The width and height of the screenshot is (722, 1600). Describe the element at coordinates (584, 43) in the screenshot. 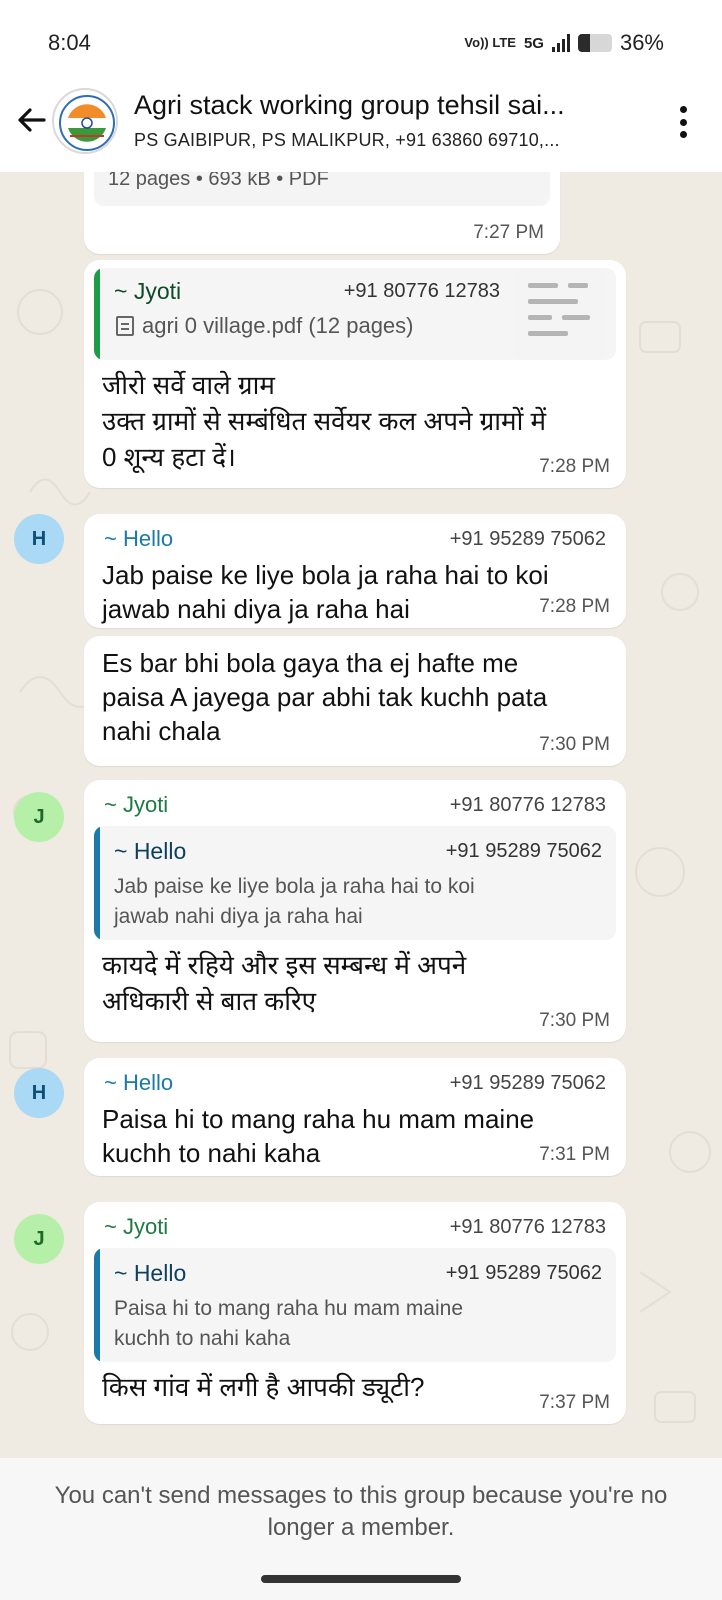

I see `battery-fill` at that location.